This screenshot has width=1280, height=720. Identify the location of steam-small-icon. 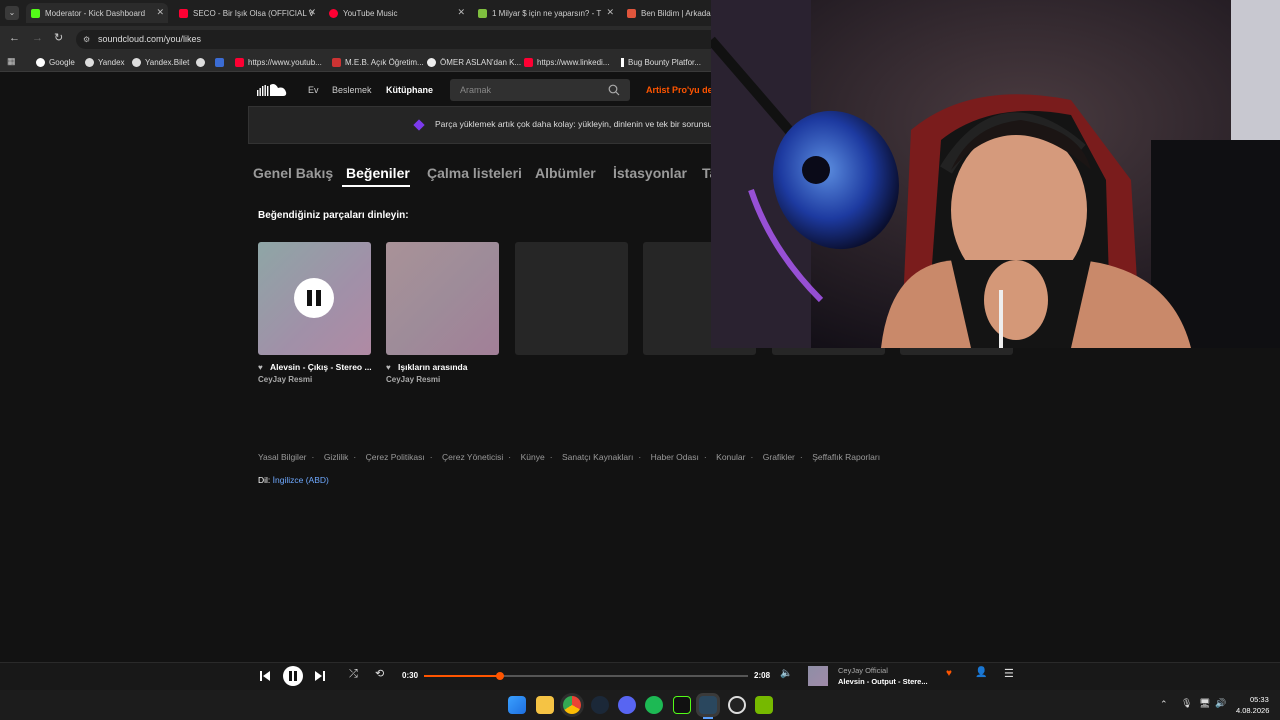
(600, 705).